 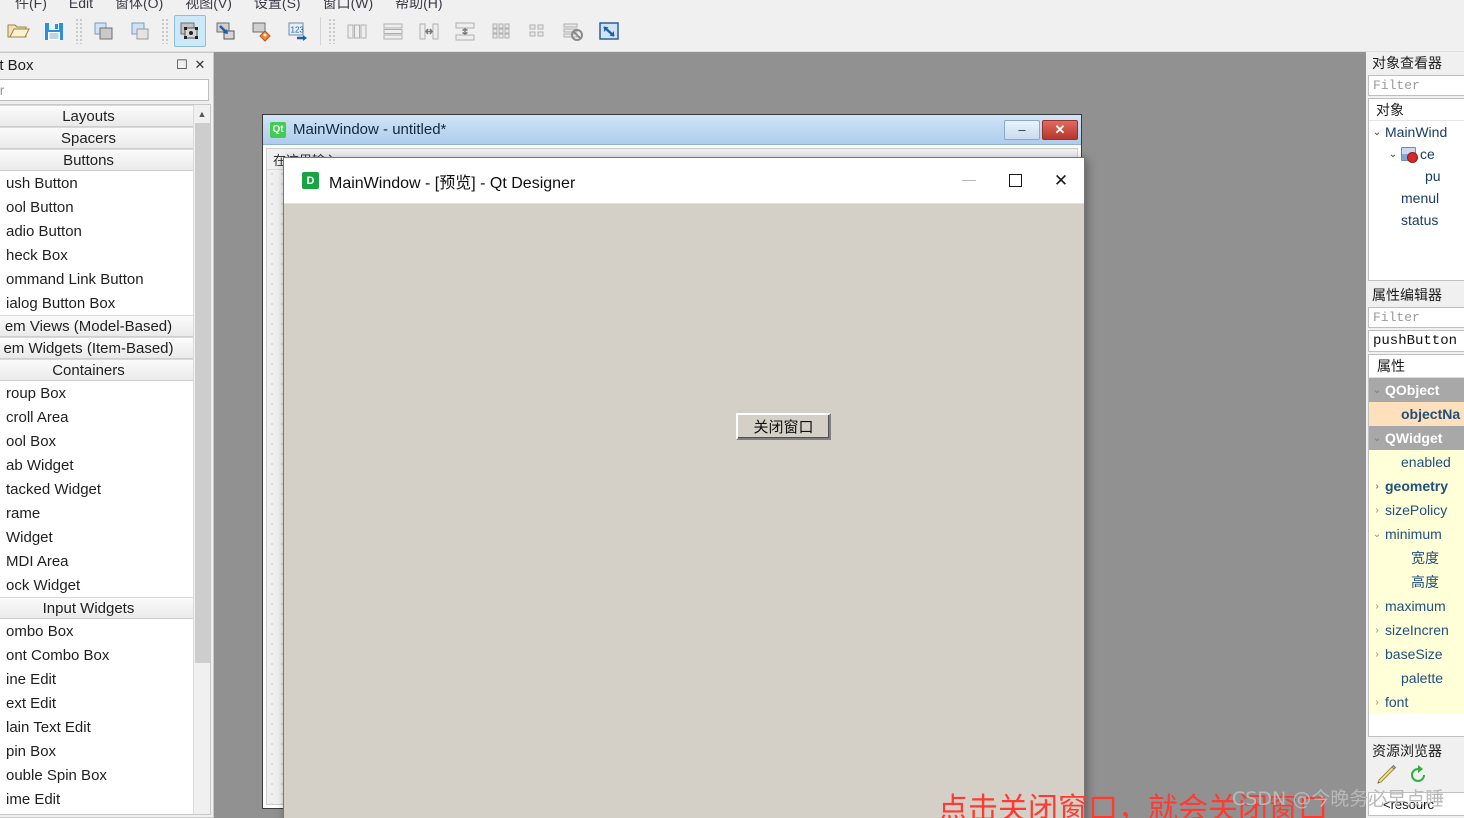 What do you see at coordinates (96, 608) in the screenshot?
I see `widget-group-input-widgets: Input Widgets` at bounding box center [96, 608].